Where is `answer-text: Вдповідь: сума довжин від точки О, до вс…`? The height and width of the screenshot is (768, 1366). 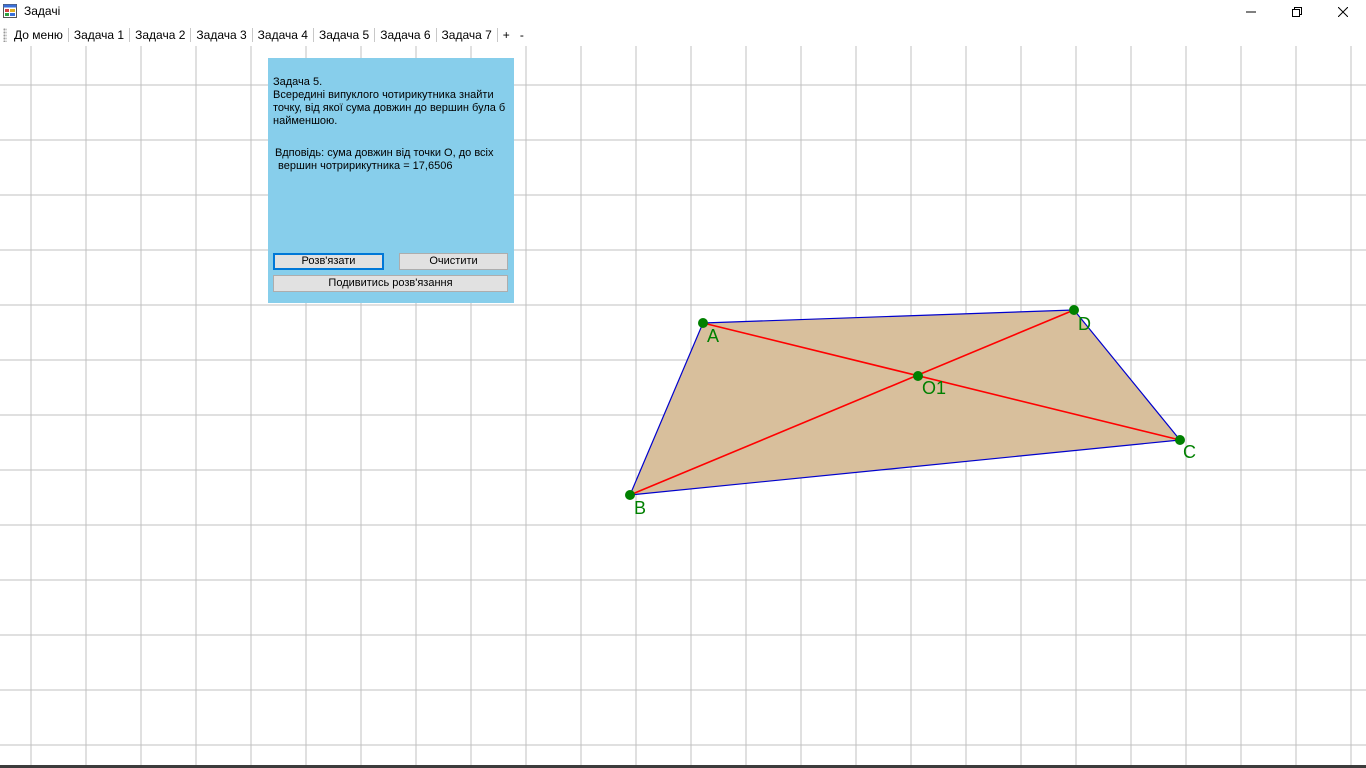 answer-text: Вдповідь: сума довжин від точки О, до вс… is located at coordinates (393, 160).